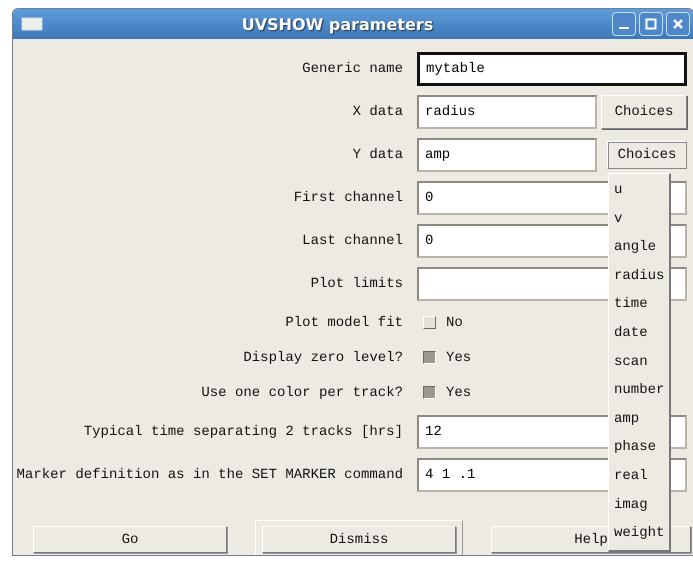 This screenshot has width=693, height=563. I want to click on field-label: Plot limits, so click(356, 284).